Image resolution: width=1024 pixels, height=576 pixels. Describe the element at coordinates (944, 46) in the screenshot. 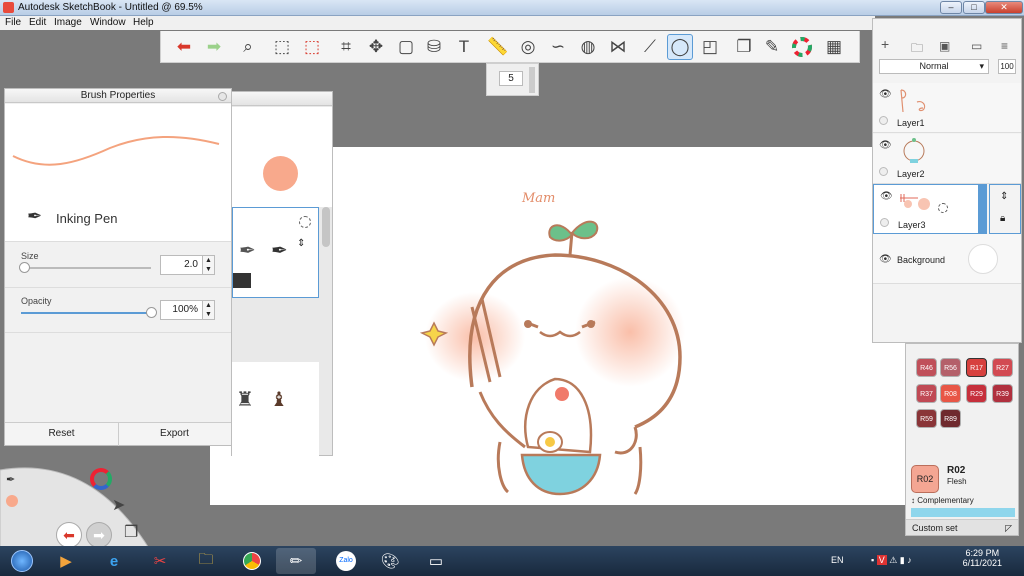

I see `image-layer-icon: ▣` at that location.